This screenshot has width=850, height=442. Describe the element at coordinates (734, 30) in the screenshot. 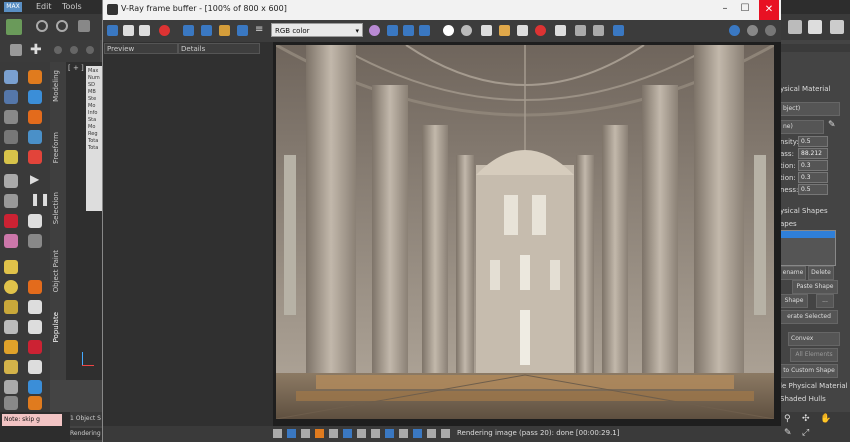

I see `teapot-render-icon` at that location.